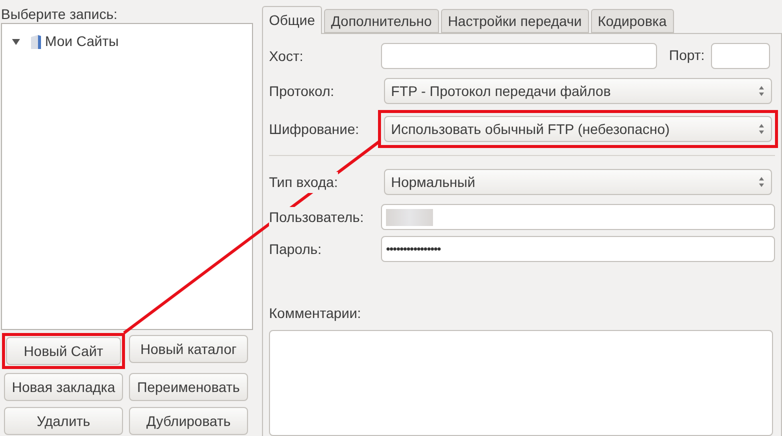  I want to click on action-button: Переименовать, so click(188, 387).